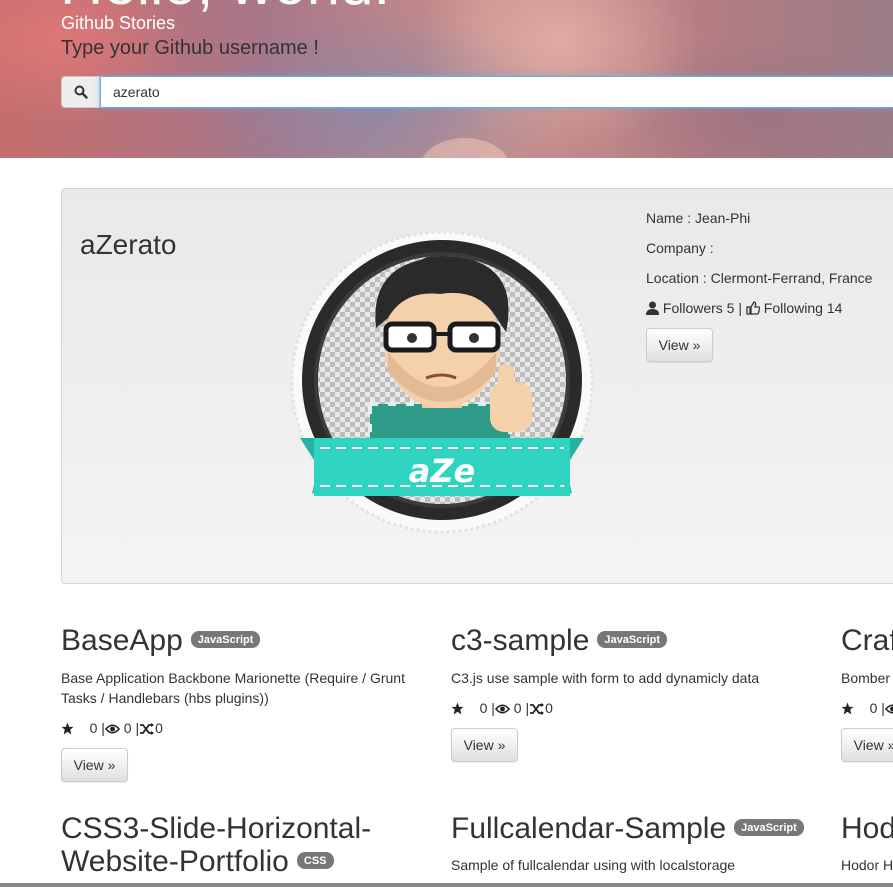 The height and width of the screenshot is (887, 893). I want to click on brand-title: Github Stories, so click(118, 23).